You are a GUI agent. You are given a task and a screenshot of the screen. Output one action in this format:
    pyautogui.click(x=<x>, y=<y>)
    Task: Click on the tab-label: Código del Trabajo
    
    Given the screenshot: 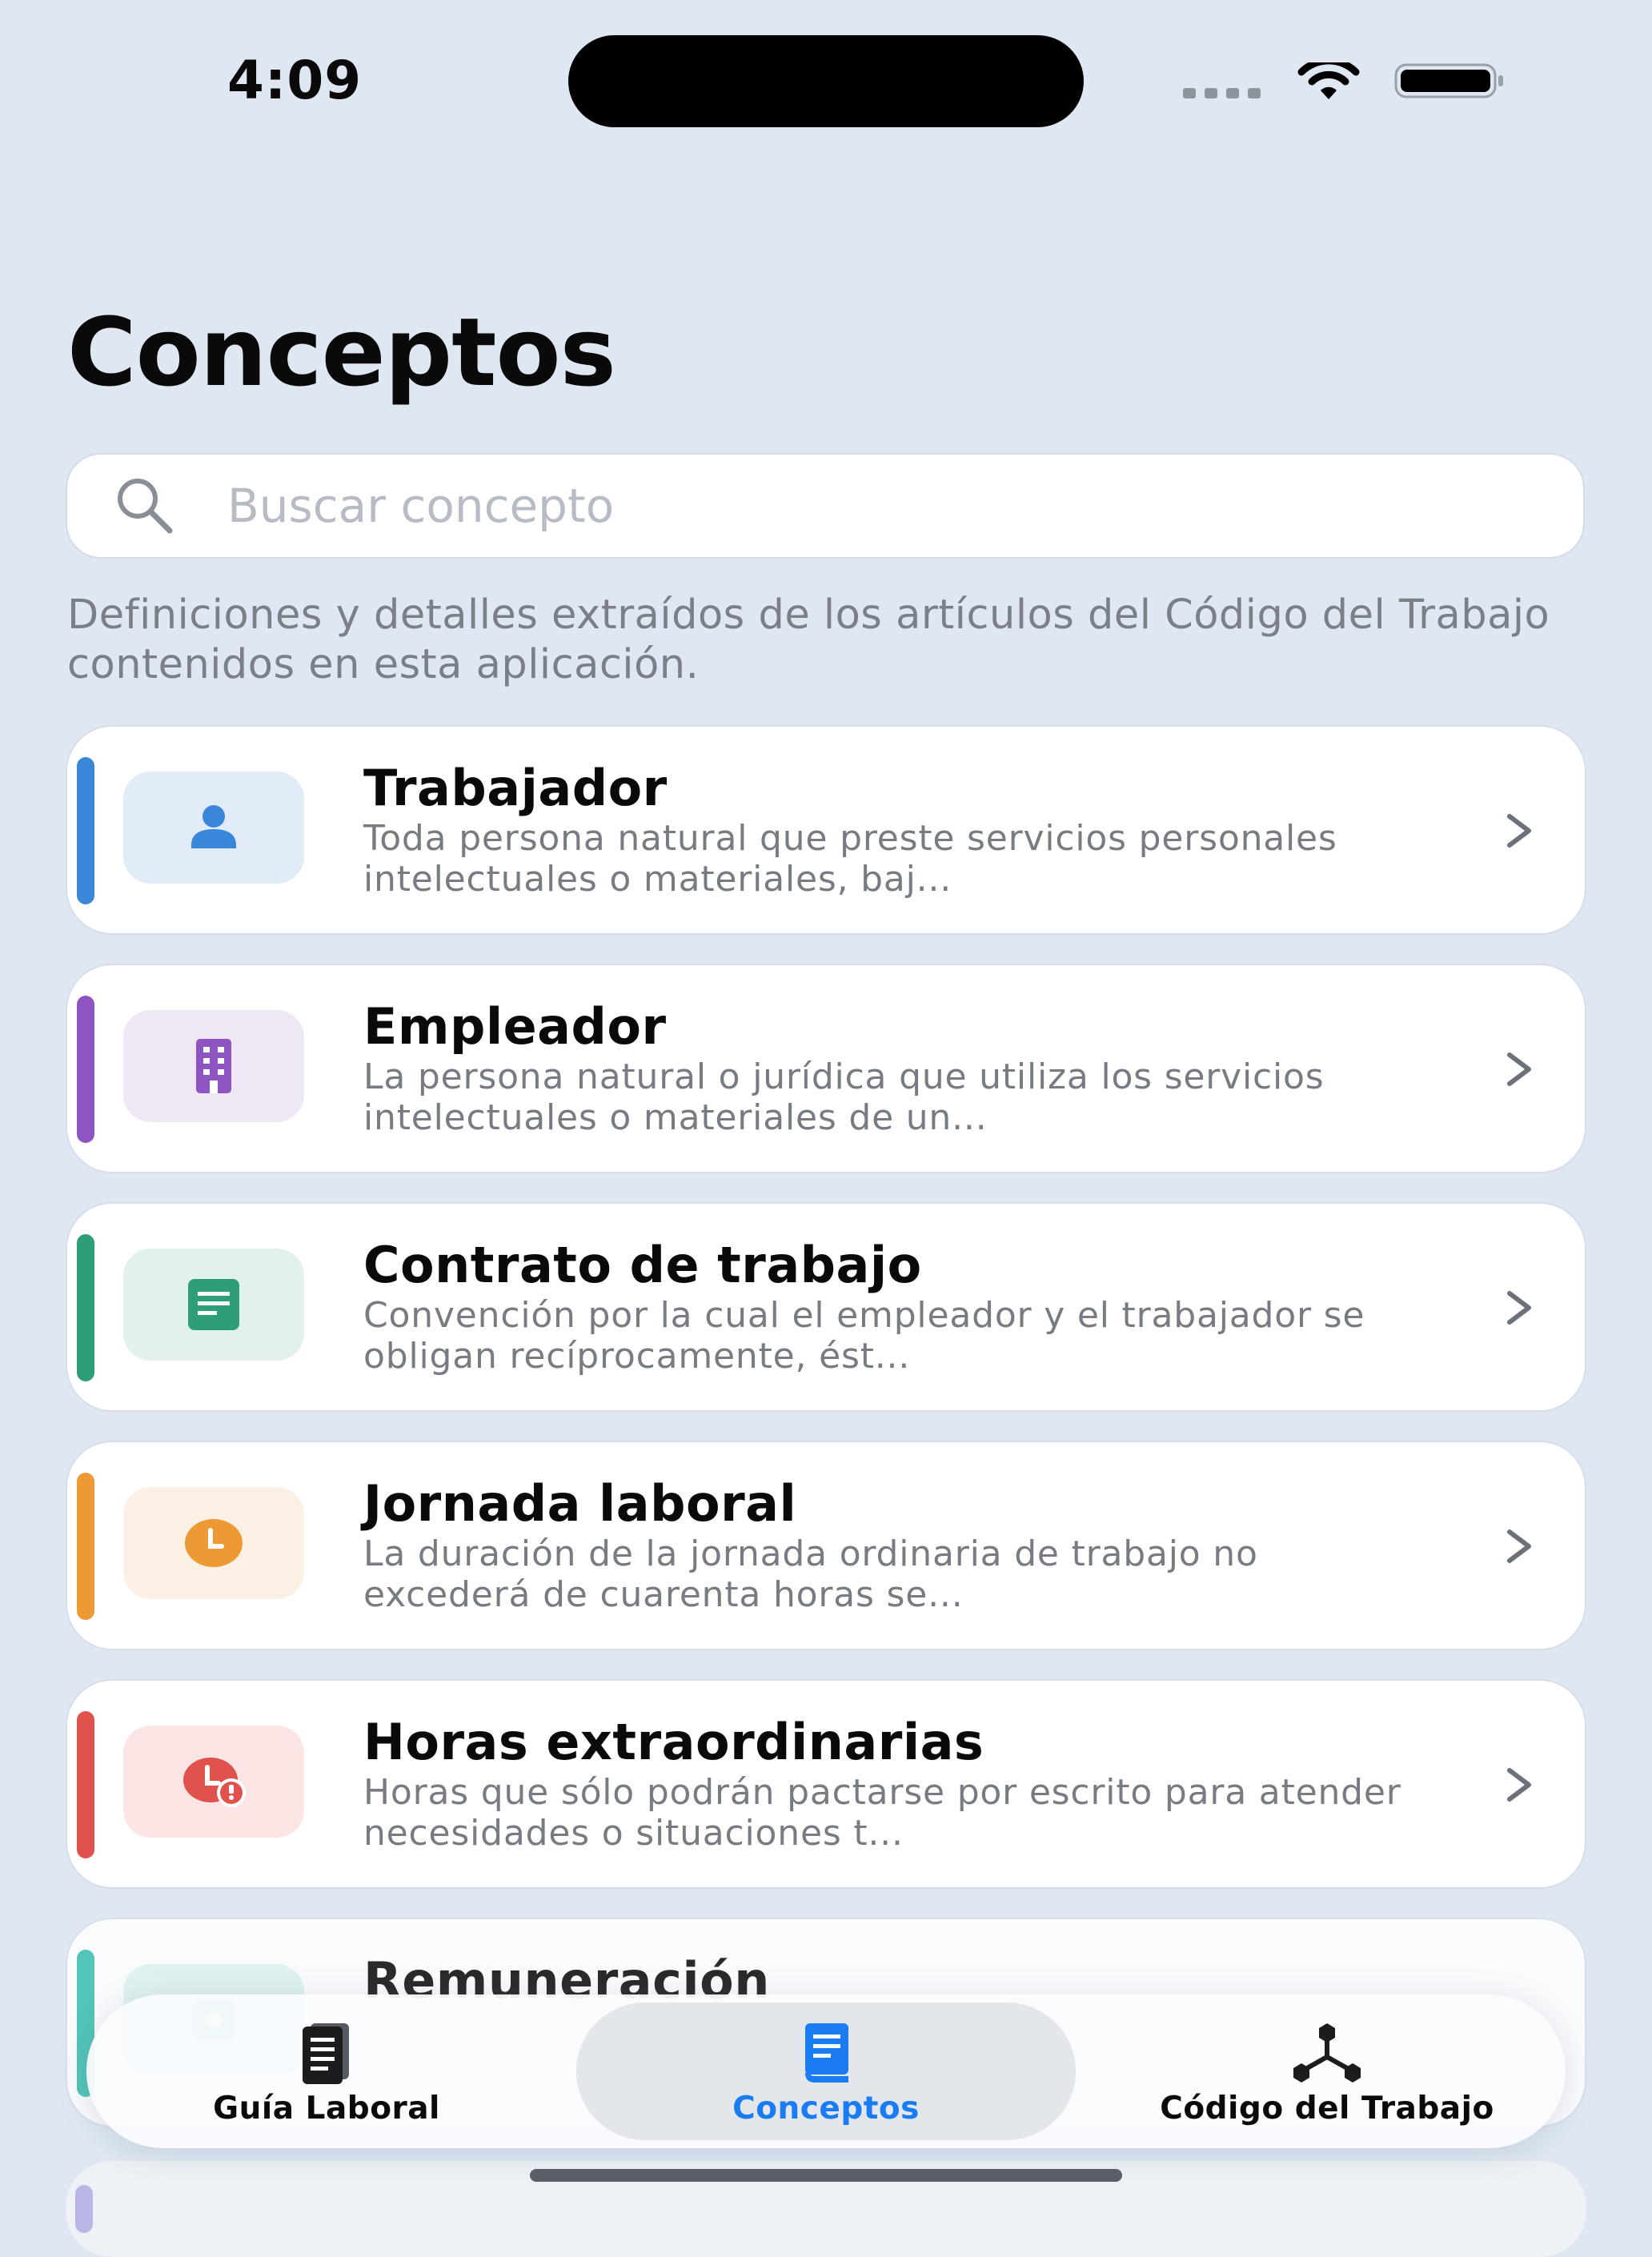 What is the action you would take?
    pyautogui.click(x=1327, y=2108)
    